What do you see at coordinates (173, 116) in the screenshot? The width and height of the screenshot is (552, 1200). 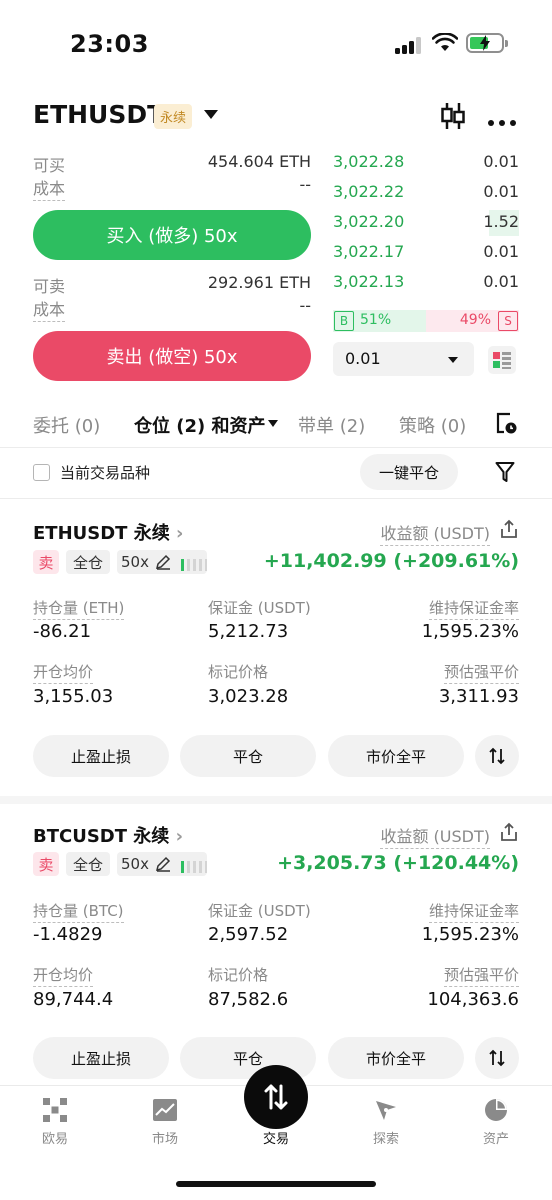 I see `perpetual-badge: 永续` at bounding box center [173, 116].